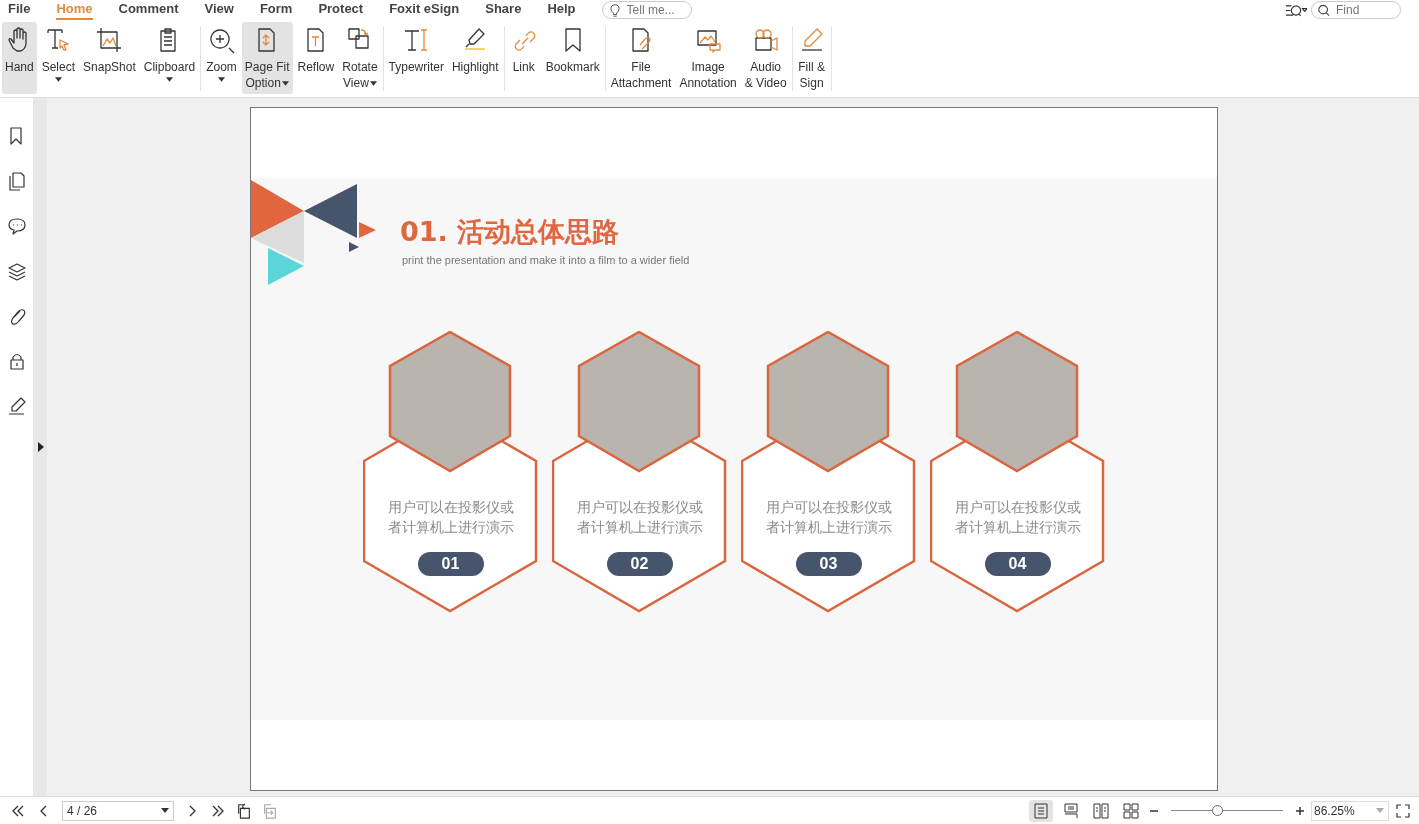 Image resolution: width=1419 pixels, height=824 pixels. I want to click on layers-icon, so click(16, 271).